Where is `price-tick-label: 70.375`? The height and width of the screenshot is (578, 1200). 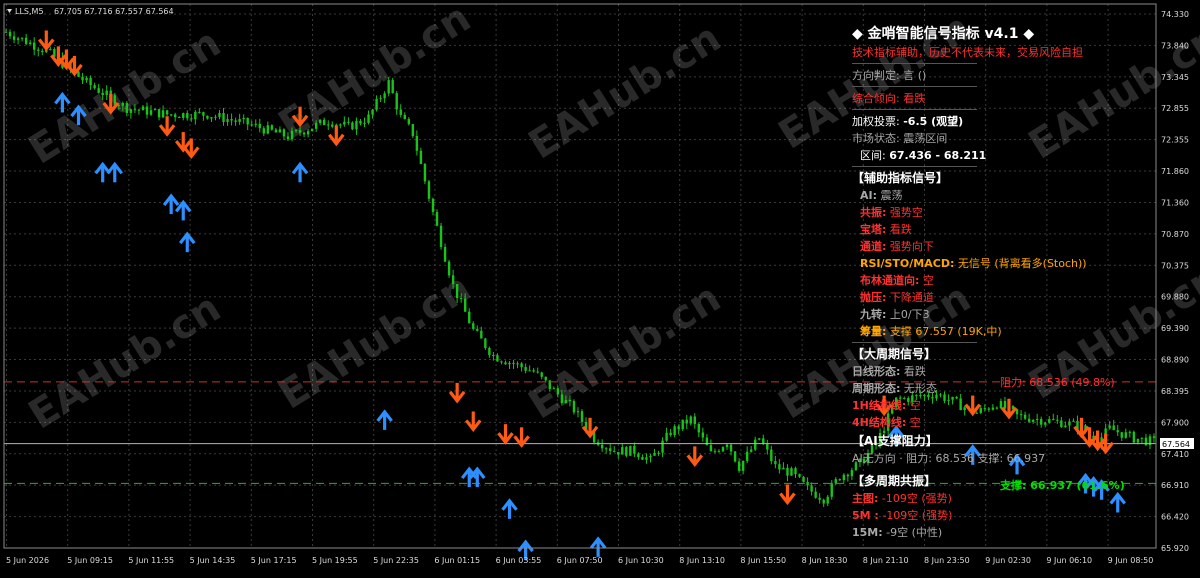 price-tick-label: 70.375 is located at coordinates (1175, 265).